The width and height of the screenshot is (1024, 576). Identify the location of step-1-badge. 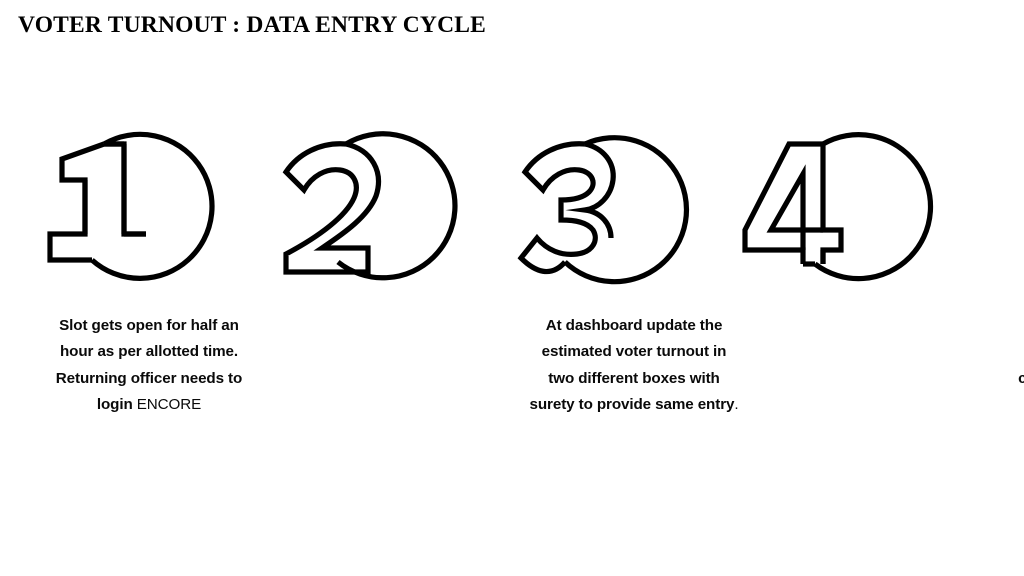
(128, 201).